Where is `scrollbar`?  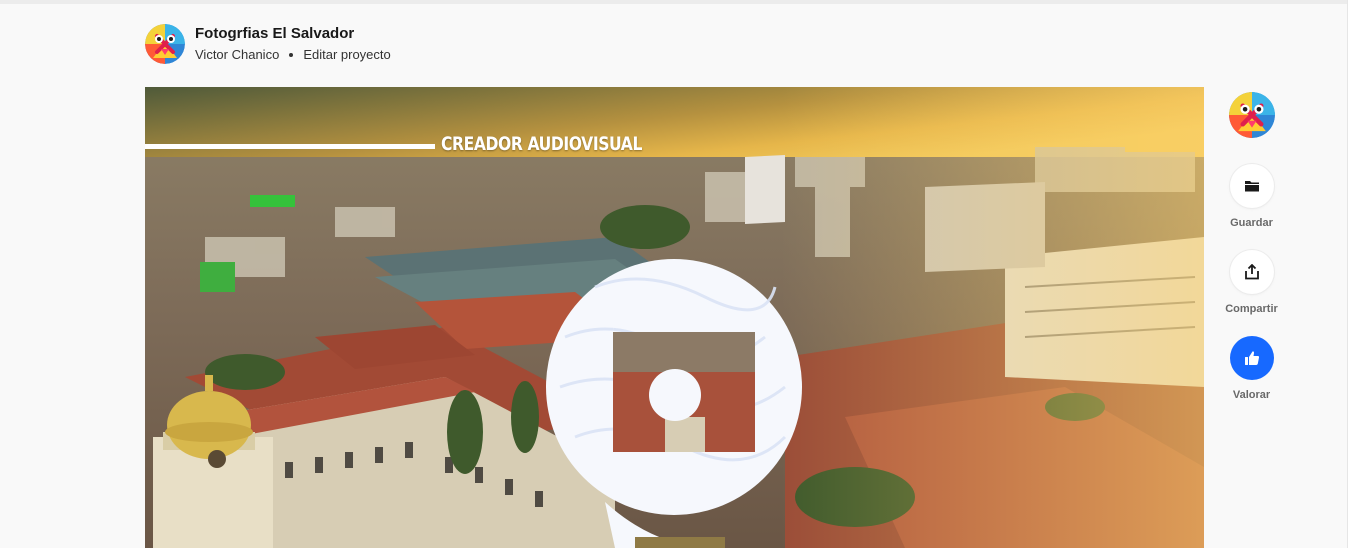
scrollbar is located at coordinates (1349, 274).